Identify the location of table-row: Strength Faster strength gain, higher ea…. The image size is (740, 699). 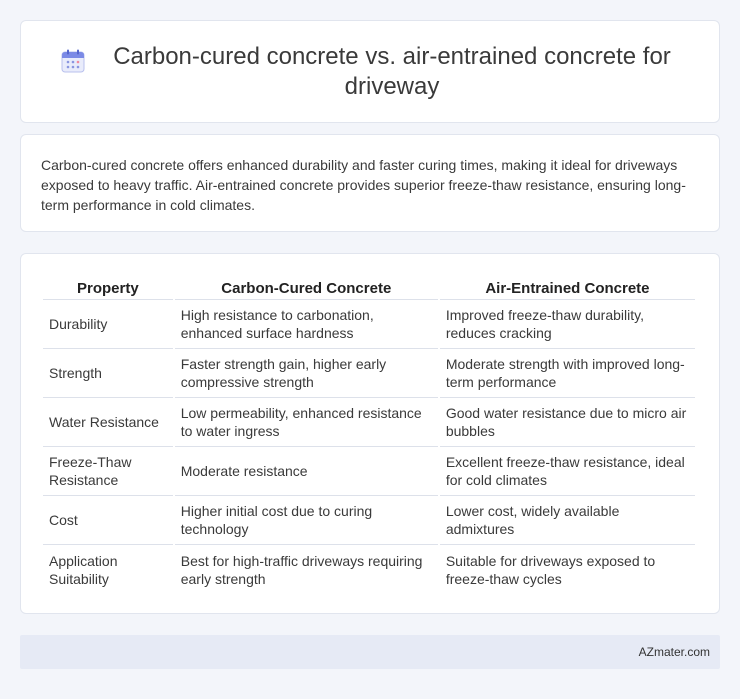
(369, 373).